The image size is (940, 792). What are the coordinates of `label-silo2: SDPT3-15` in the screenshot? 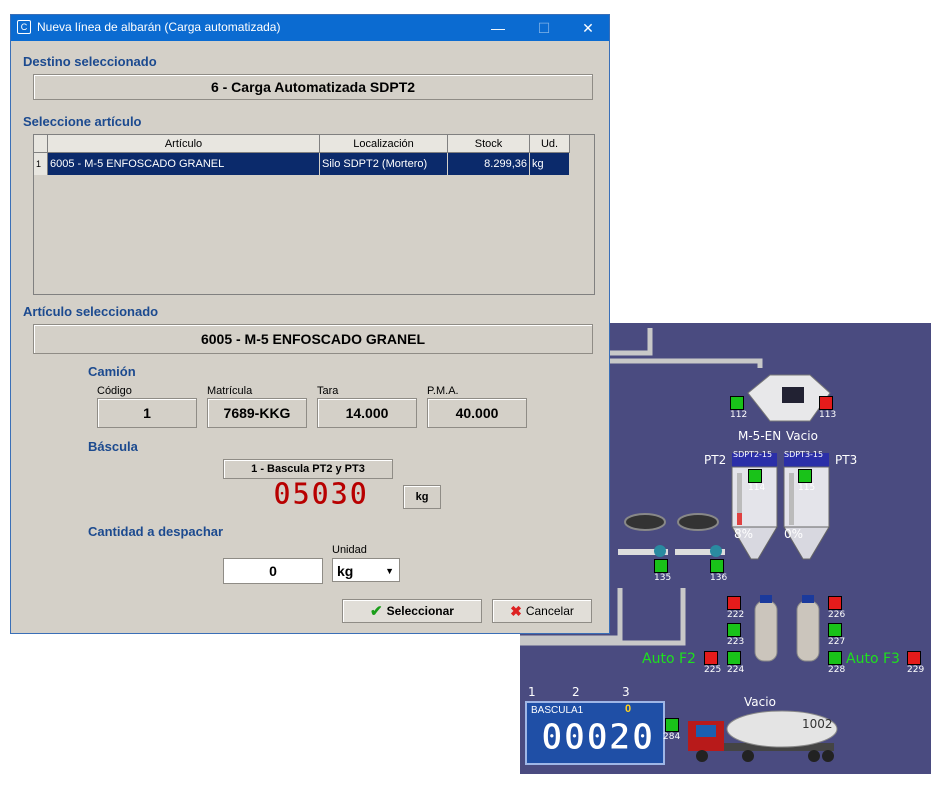 It's located at (804, 454).